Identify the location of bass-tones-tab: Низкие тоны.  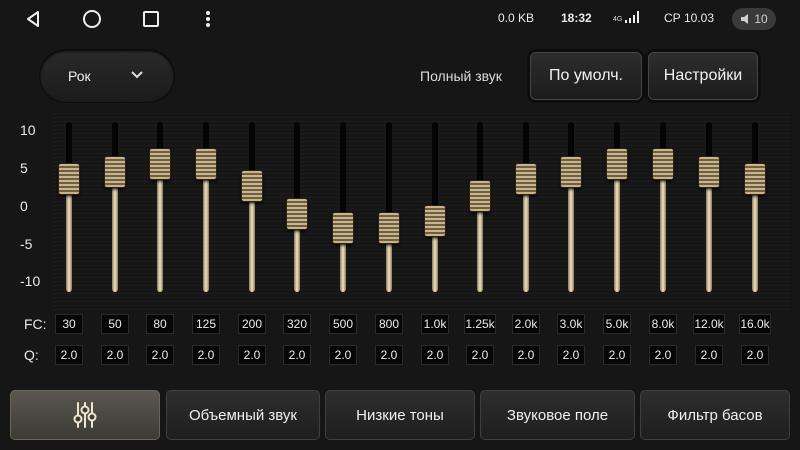
(400, 415).